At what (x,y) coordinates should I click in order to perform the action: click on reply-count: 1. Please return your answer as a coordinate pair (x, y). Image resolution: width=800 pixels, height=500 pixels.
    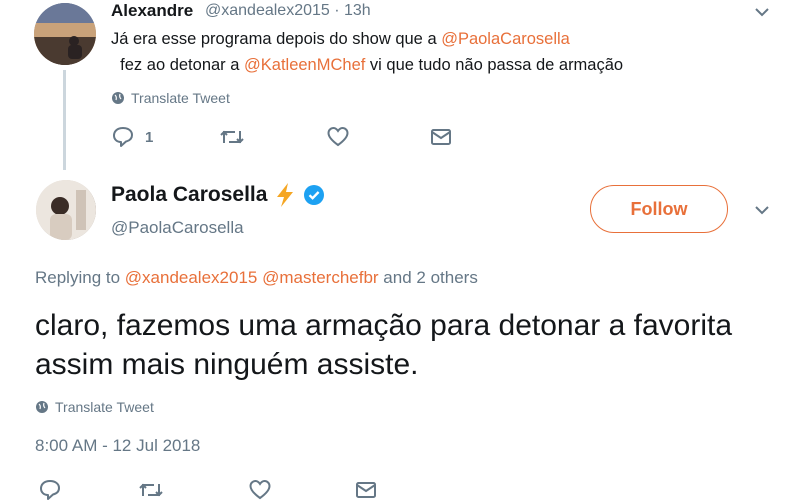
    Looking at the image, I should click on (149, 137).